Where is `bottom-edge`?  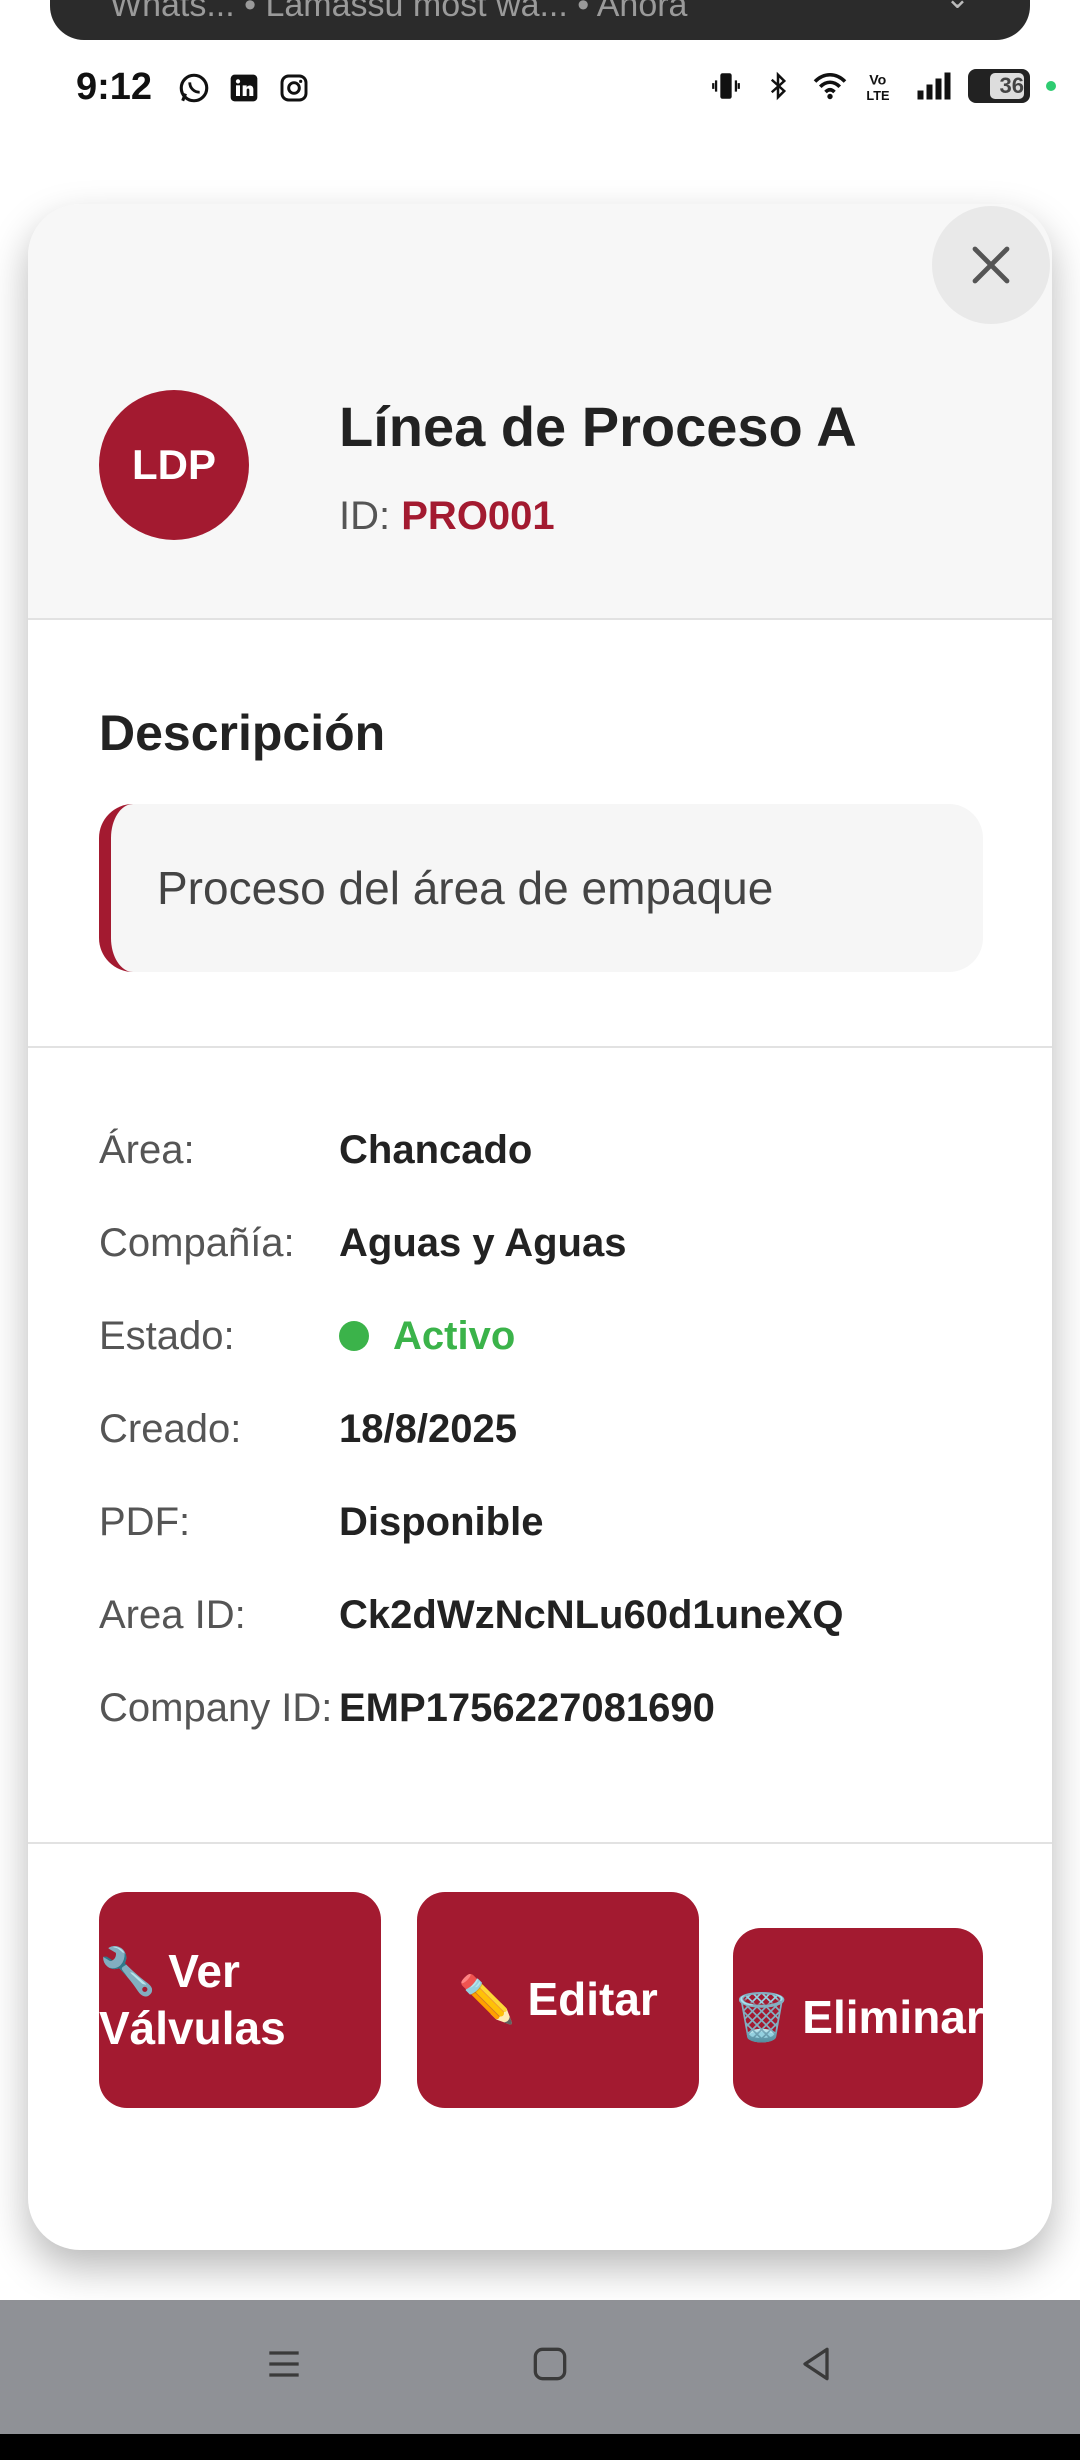
bottom-edge is located at coordinates (540, 2447).